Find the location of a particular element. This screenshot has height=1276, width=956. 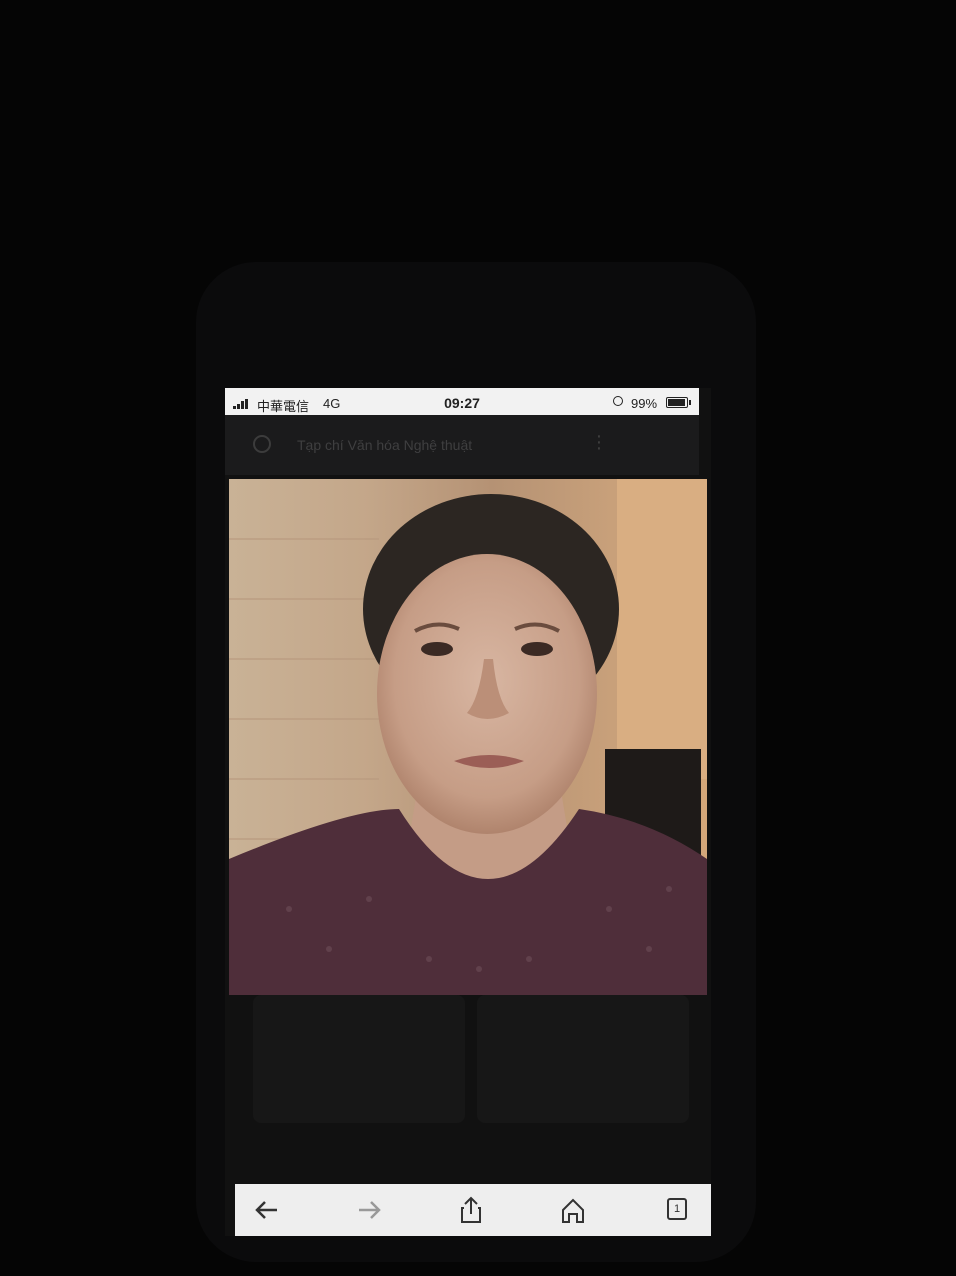

status-time: 09:27 is located at coordinates (462, 403).